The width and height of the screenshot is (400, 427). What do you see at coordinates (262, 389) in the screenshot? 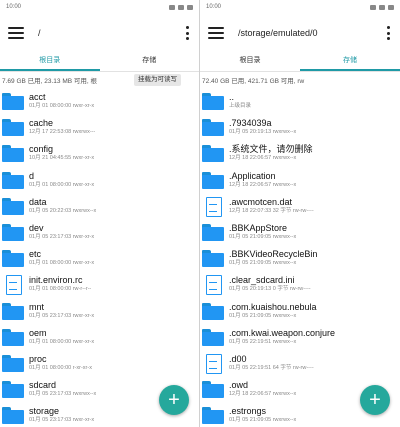
I see `list-item-text: .owd 12月 18 22:06:57 rwxrwx--x` at bounding box center [262, 389].